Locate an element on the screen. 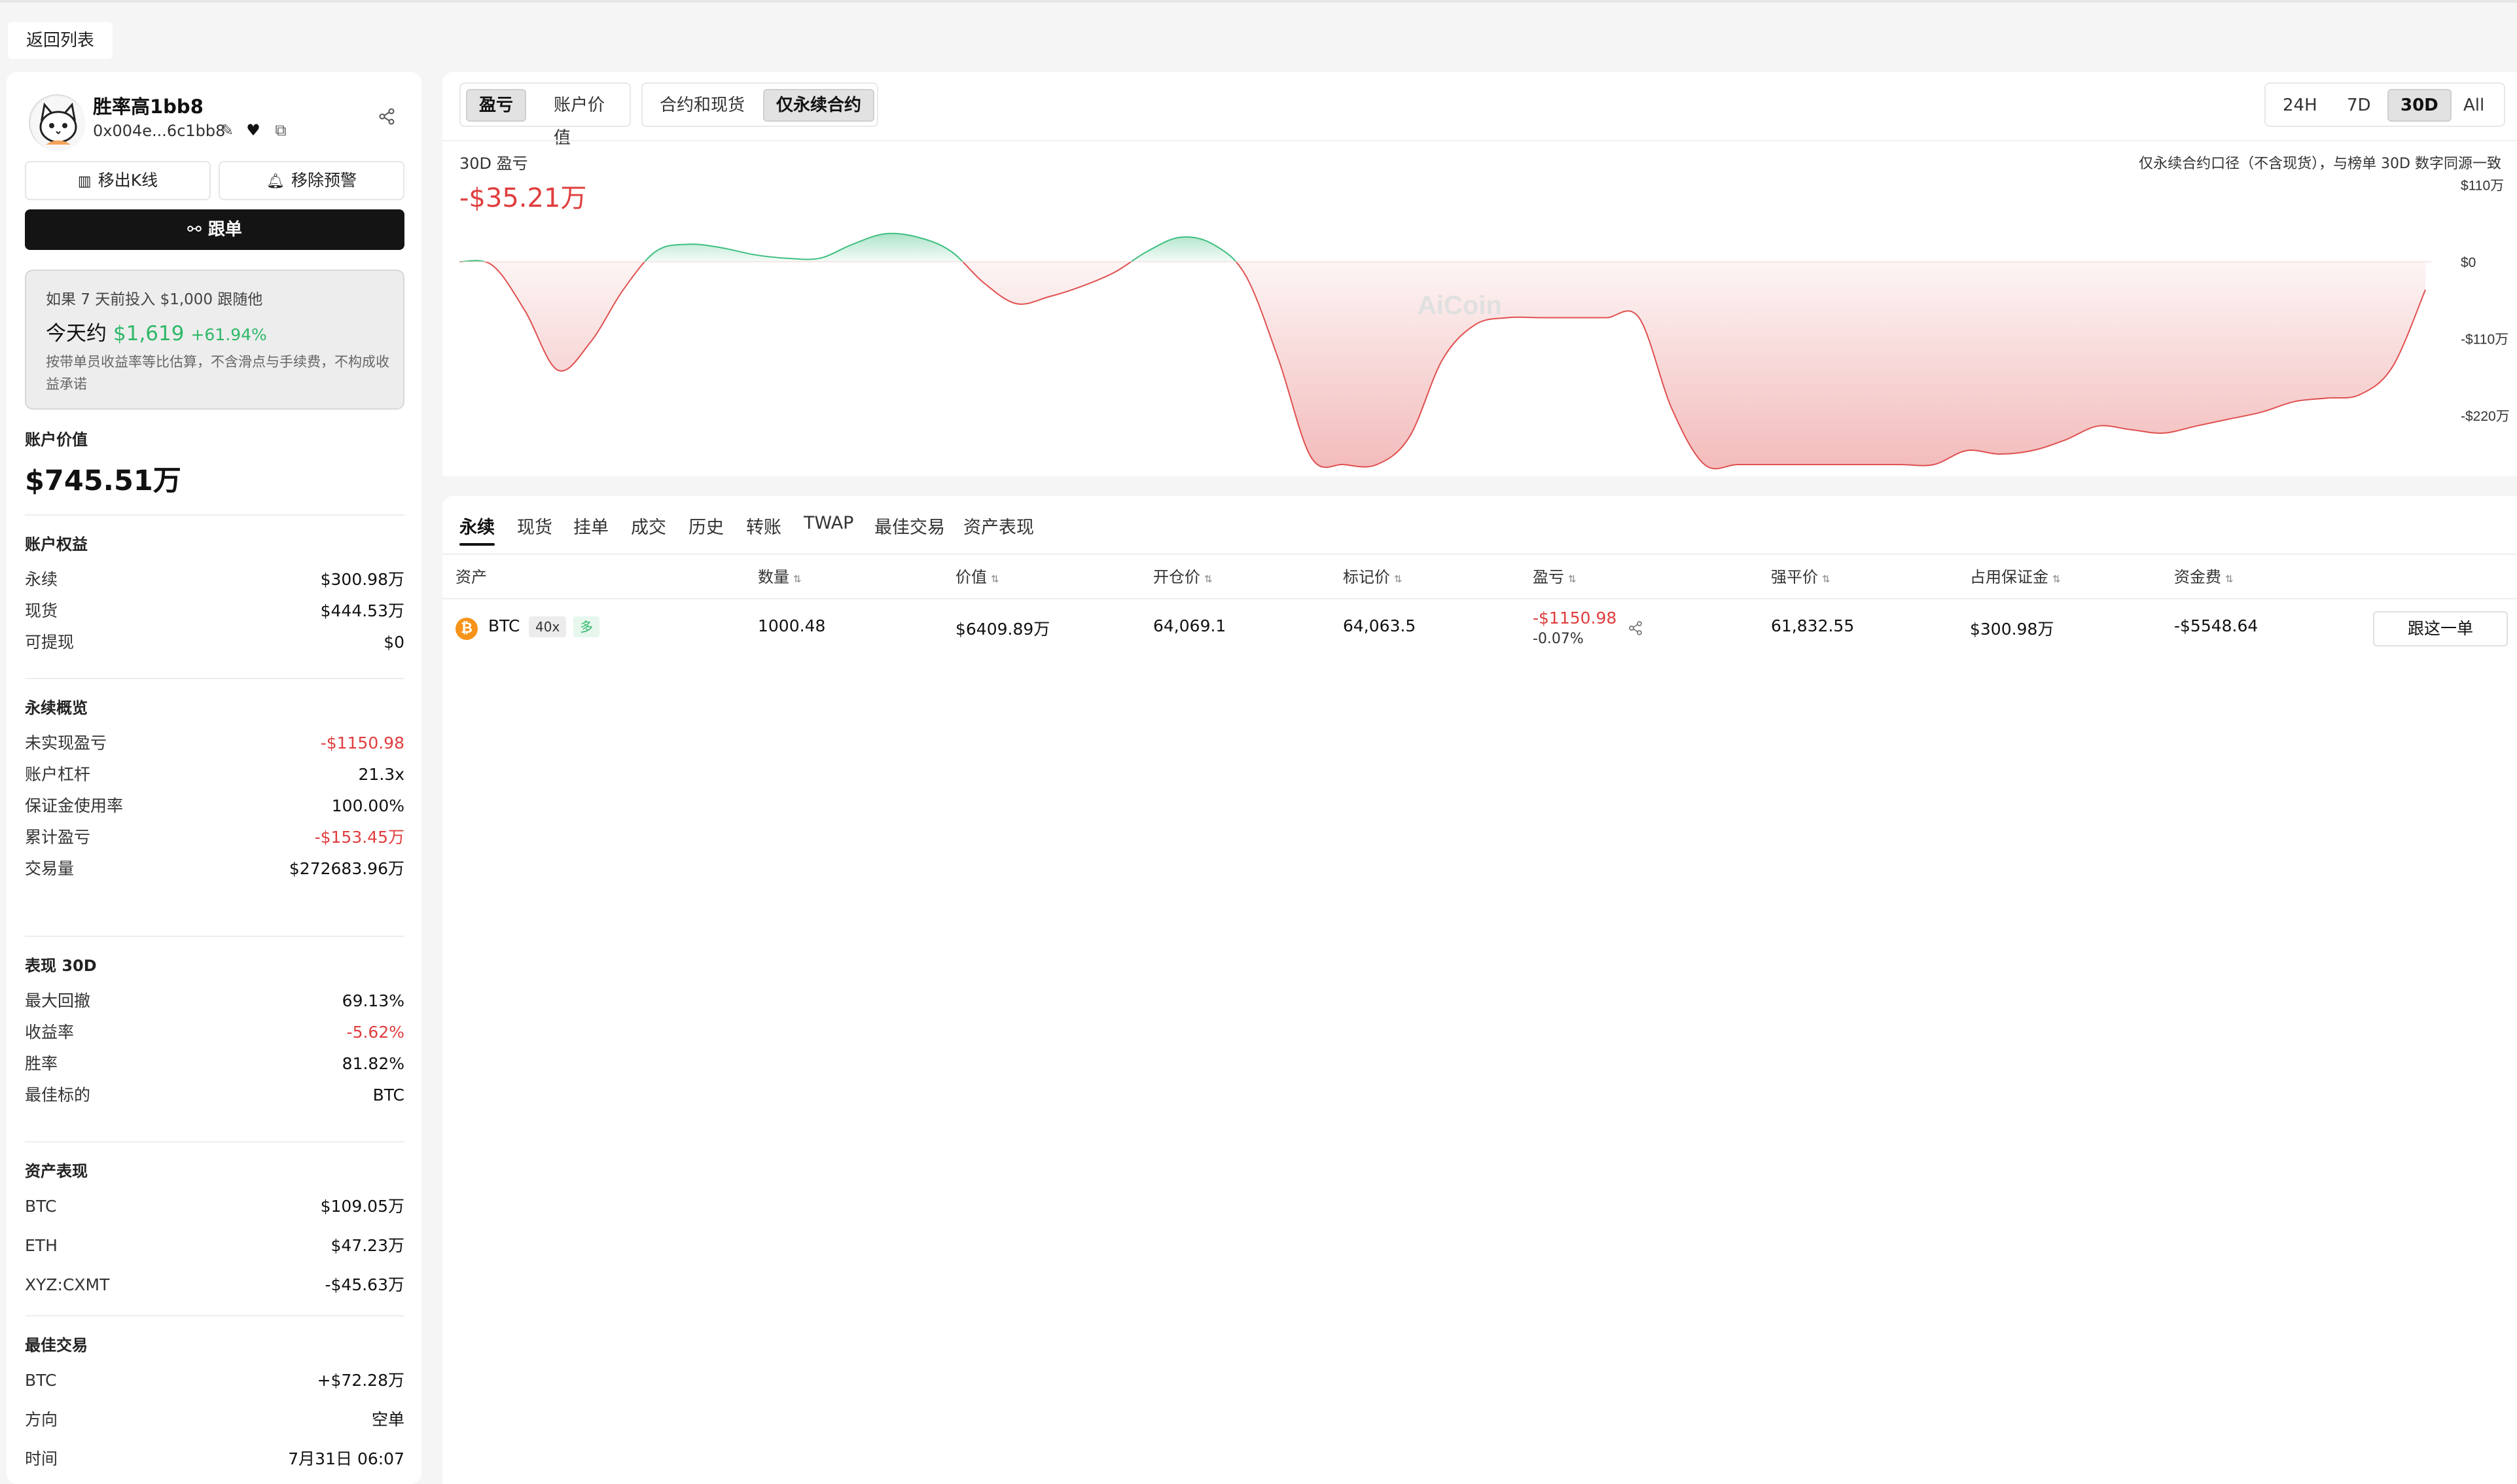 This screenshot has width=2517, height=1484. column-header-label: 资产 is located at coordinates (471, 577).